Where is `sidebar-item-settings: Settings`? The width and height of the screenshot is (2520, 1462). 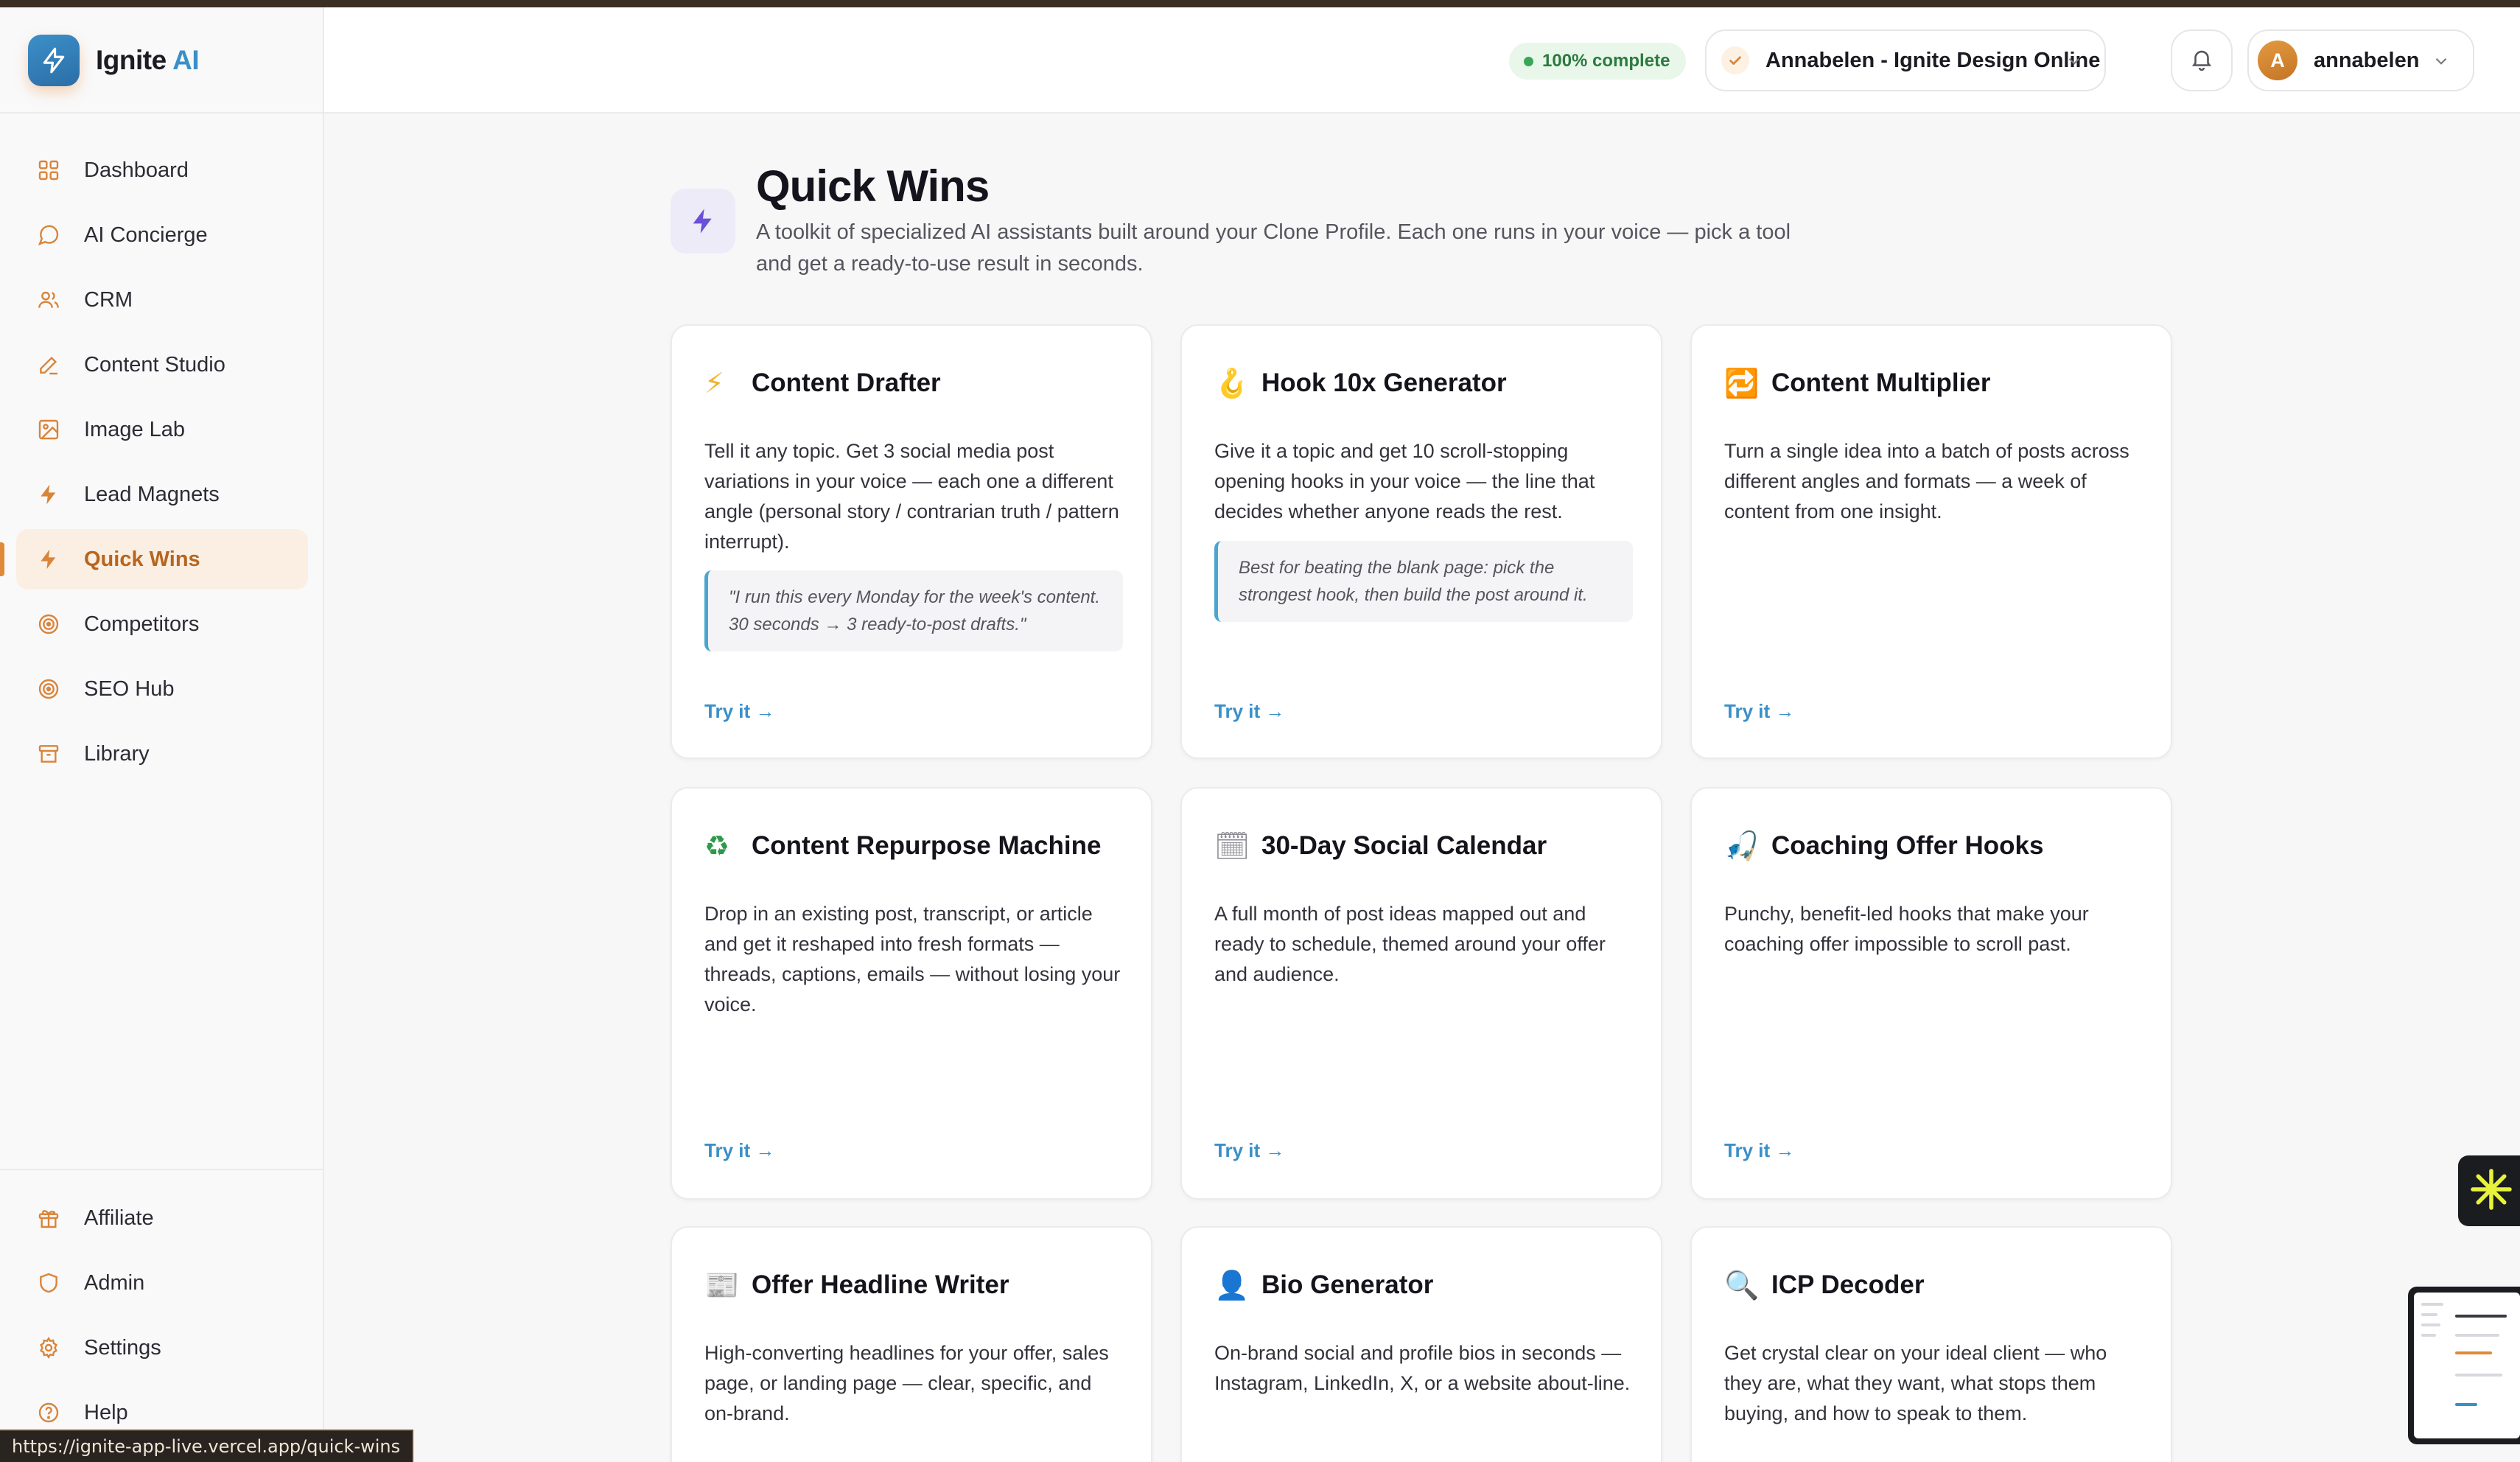
sidebar-item-settings: Settings is located at coordinates (162, 1348).